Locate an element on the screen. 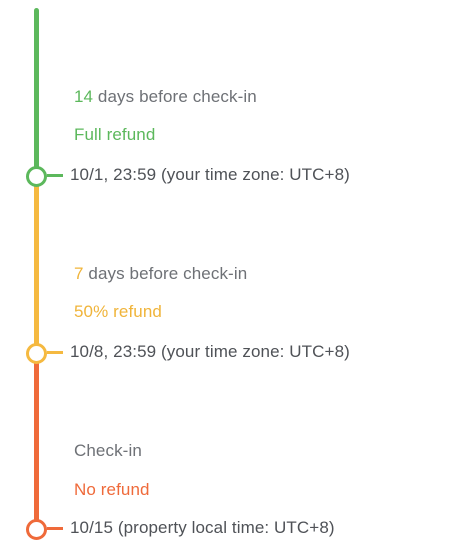 Image resolution: width=467 pixels, height=545 pixels. stage-2-refund-label: 50% refund is located at coordinates (118, 311).